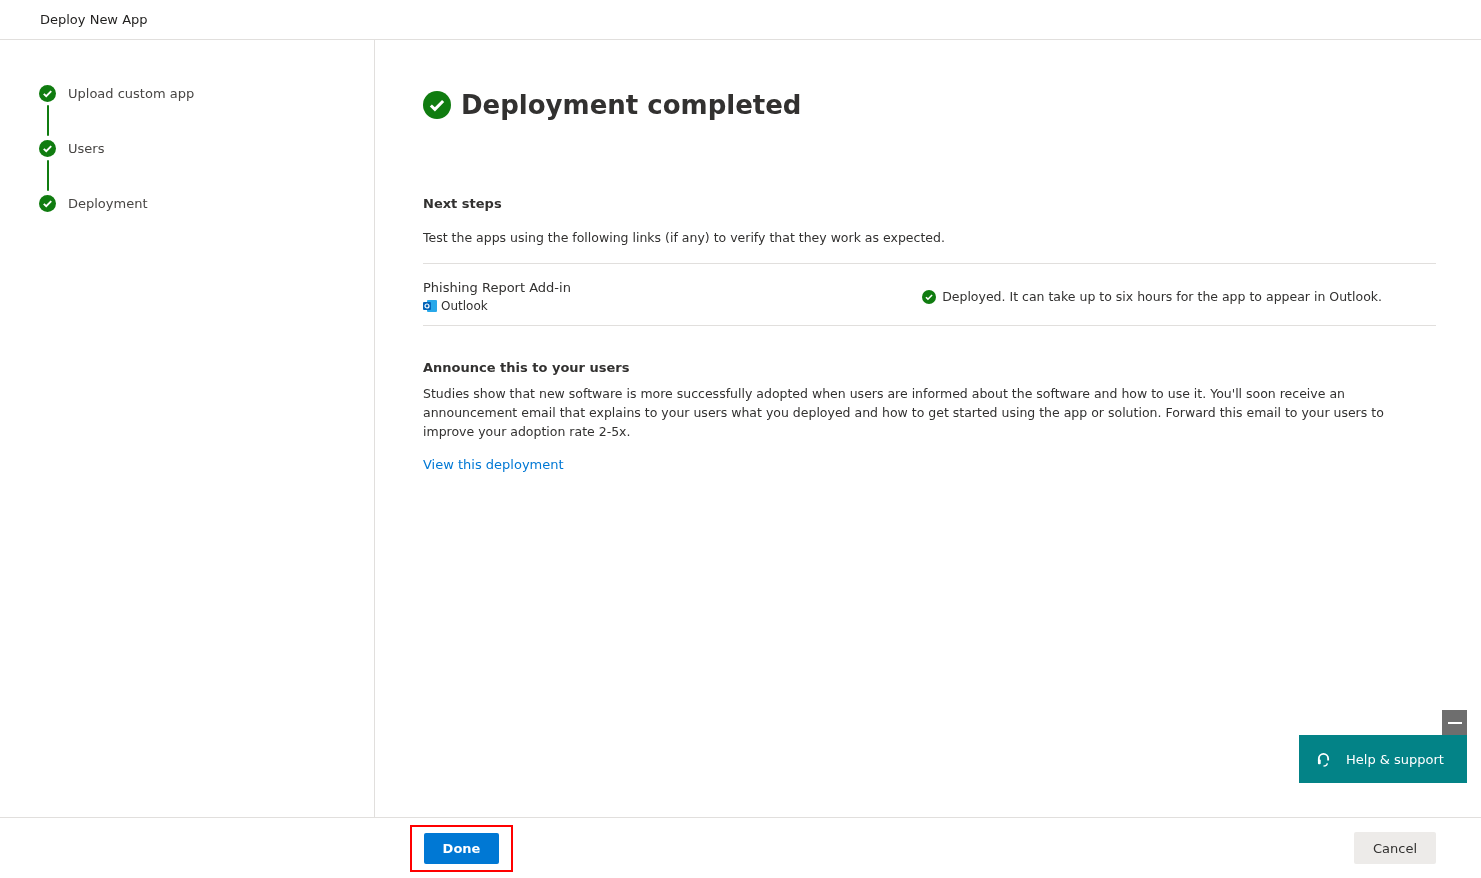  What do you see at coordinates (461, 848) in the screenshot?
I see `done-button: Done` at bounding box center [461, 848].